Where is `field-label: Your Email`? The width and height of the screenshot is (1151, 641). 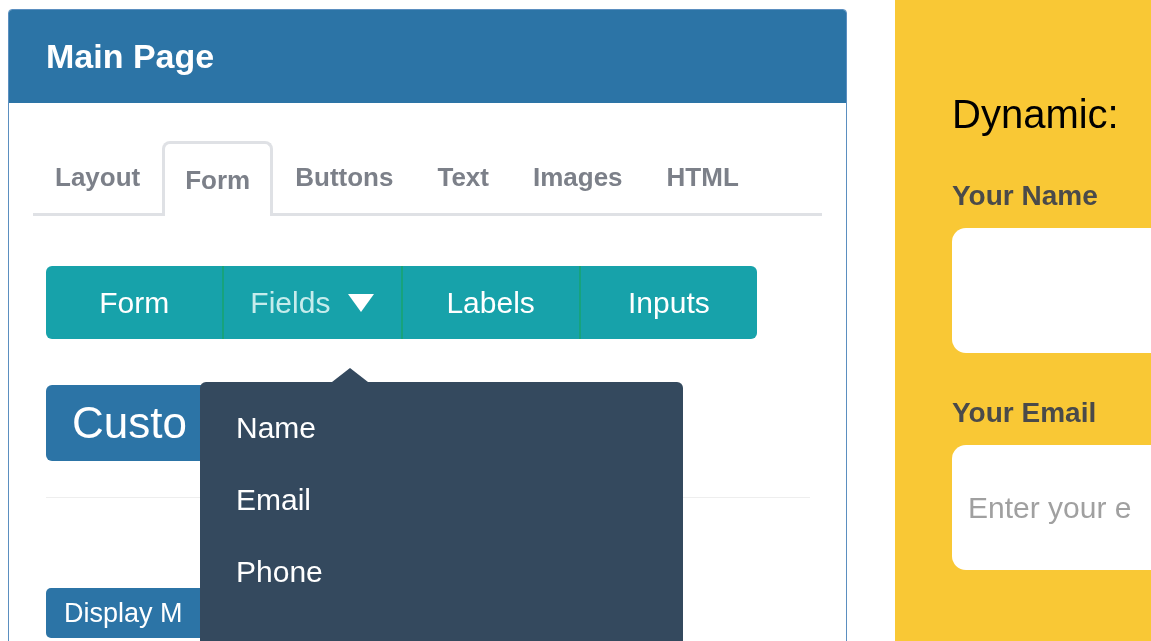 field-label: Your Email is located at coordinates (1025, 413).